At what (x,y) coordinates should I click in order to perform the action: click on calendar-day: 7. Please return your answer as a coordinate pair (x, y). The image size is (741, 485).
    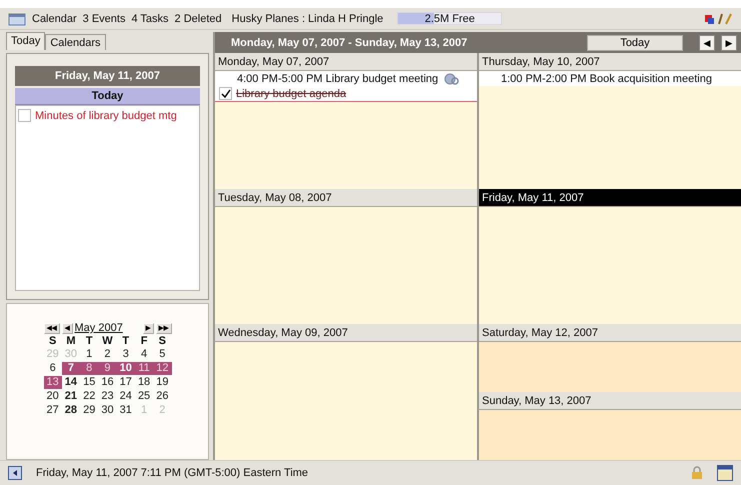
    Looking at the image, I should click on (71, 368).